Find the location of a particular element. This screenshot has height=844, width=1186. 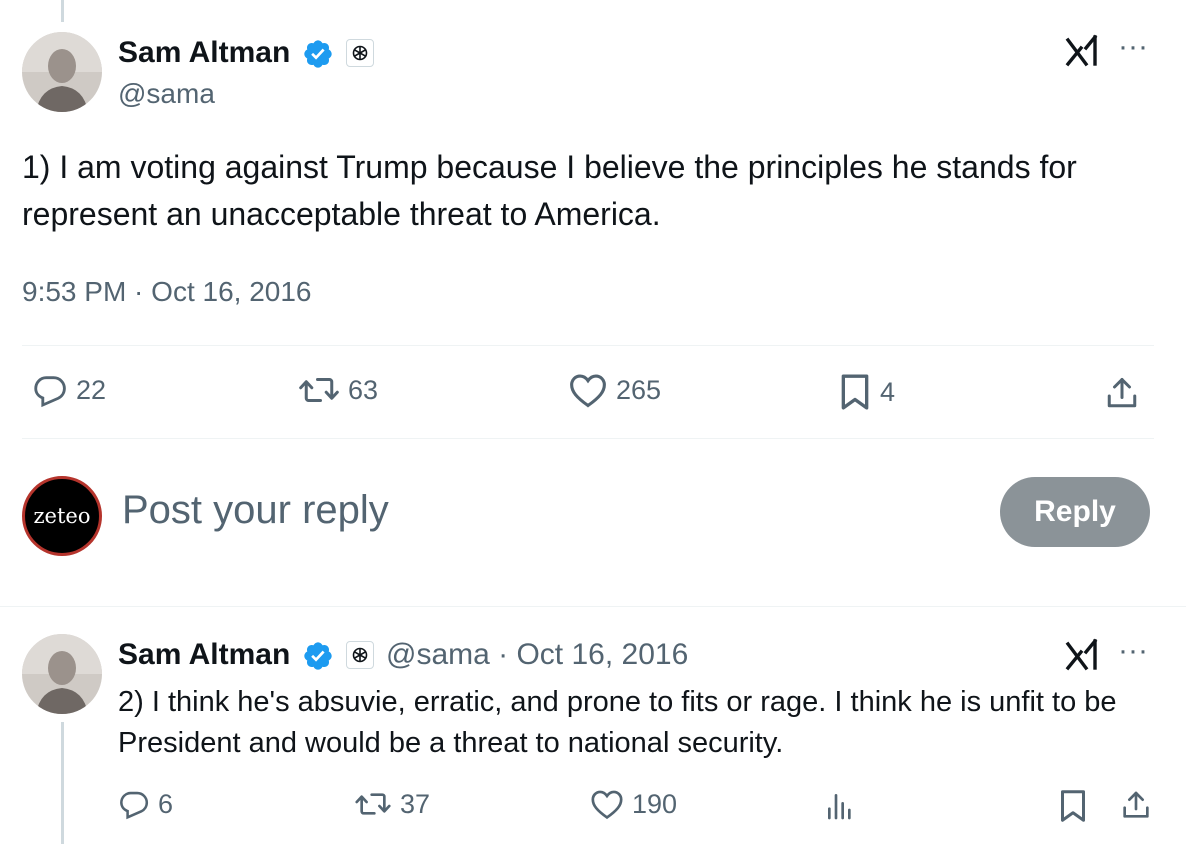

bookmark-count: 4 is located at coordinates (888, 391).